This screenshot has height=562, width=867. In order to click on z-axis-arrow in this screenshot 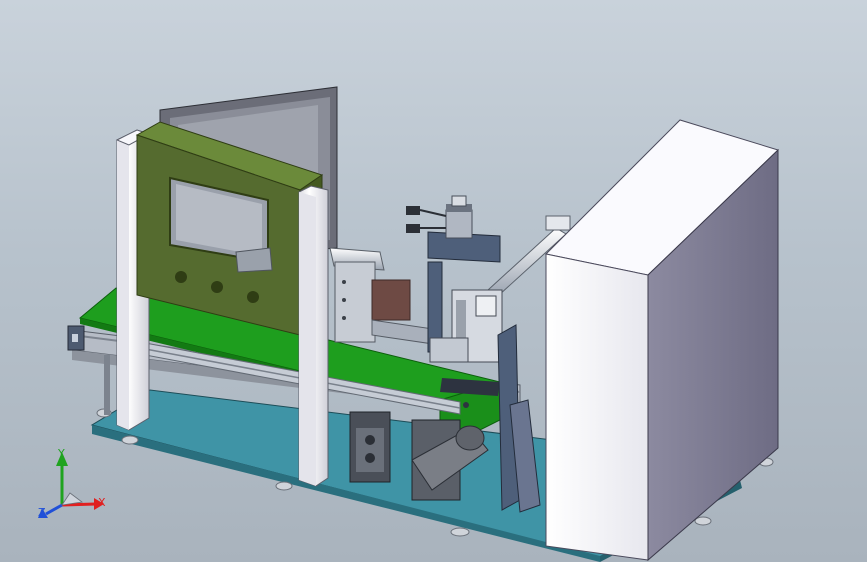, I will do `click(54, 509)`.